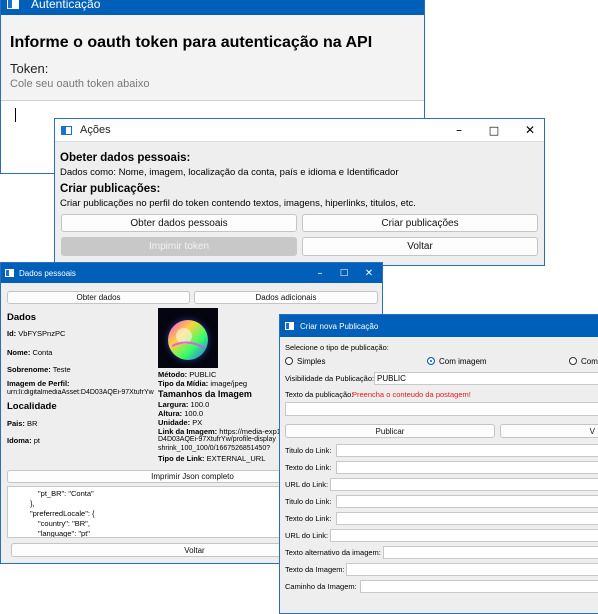 The width and height of the screenshot is (598, 614). What do you see at coordinates (315, 569) in the screenshot?
I see `texto-imagem-label: Texto da Imagem:` at bounding box center [315, 569].